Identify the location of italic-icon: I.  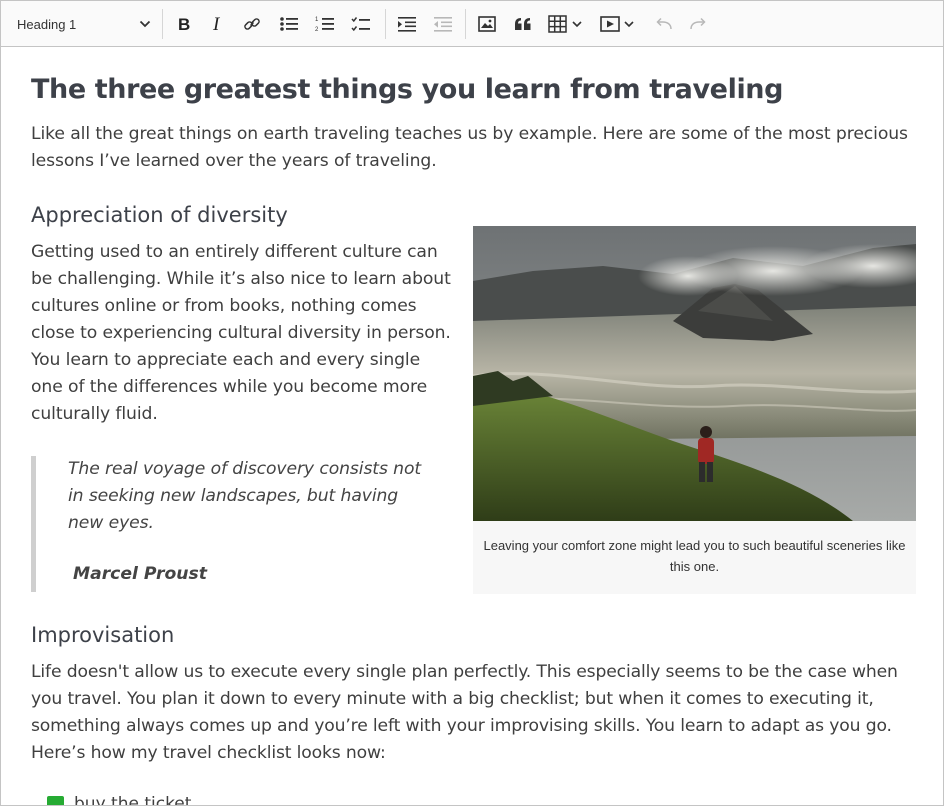
(218, 24).